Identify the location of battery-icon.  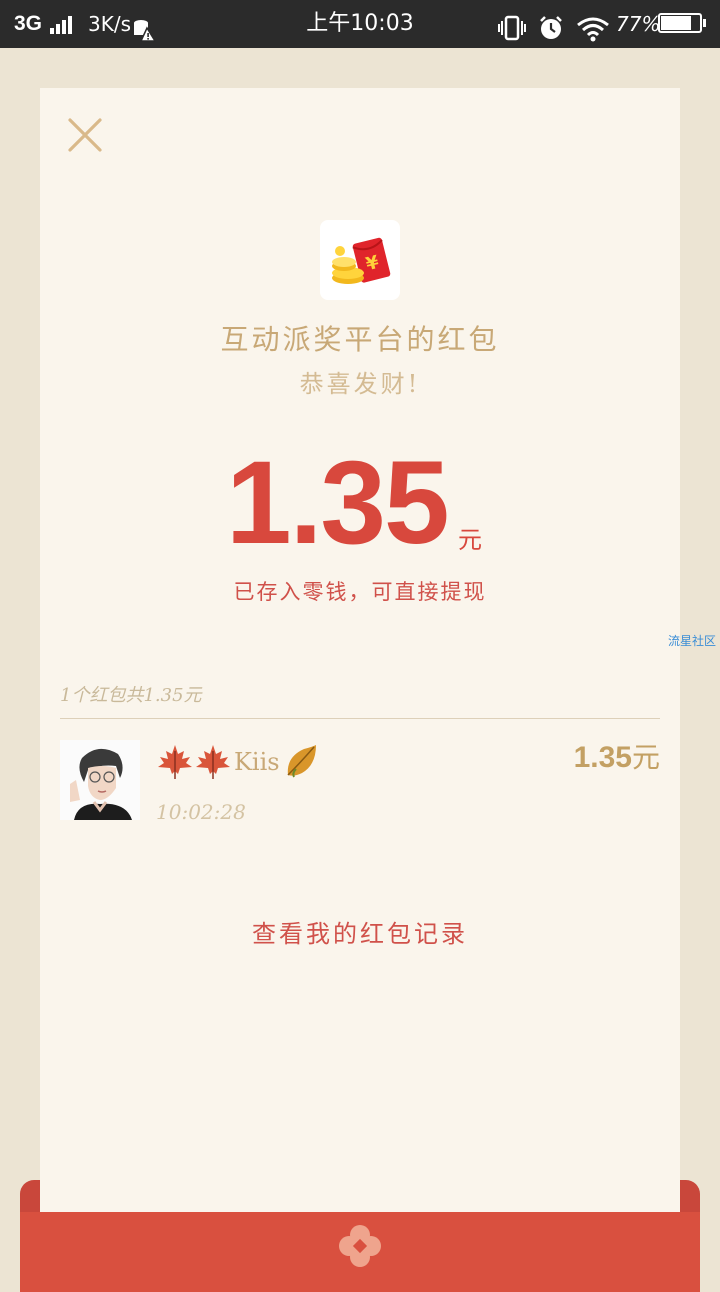
(682, 23).